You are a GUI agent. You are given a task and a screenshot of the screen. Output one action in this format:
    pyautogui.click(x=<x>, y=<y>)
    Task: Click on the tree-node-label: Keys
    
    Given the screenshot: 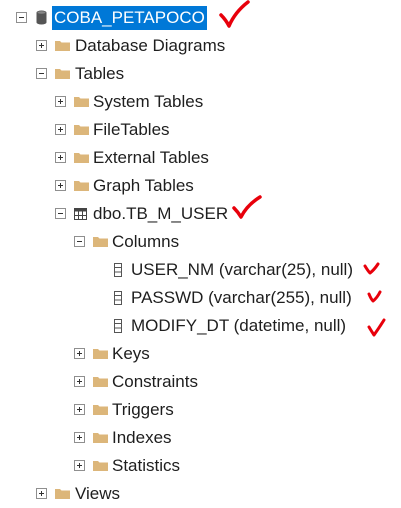 What is the action you would take?
    pyautogui.click(x=131, y=354)
    